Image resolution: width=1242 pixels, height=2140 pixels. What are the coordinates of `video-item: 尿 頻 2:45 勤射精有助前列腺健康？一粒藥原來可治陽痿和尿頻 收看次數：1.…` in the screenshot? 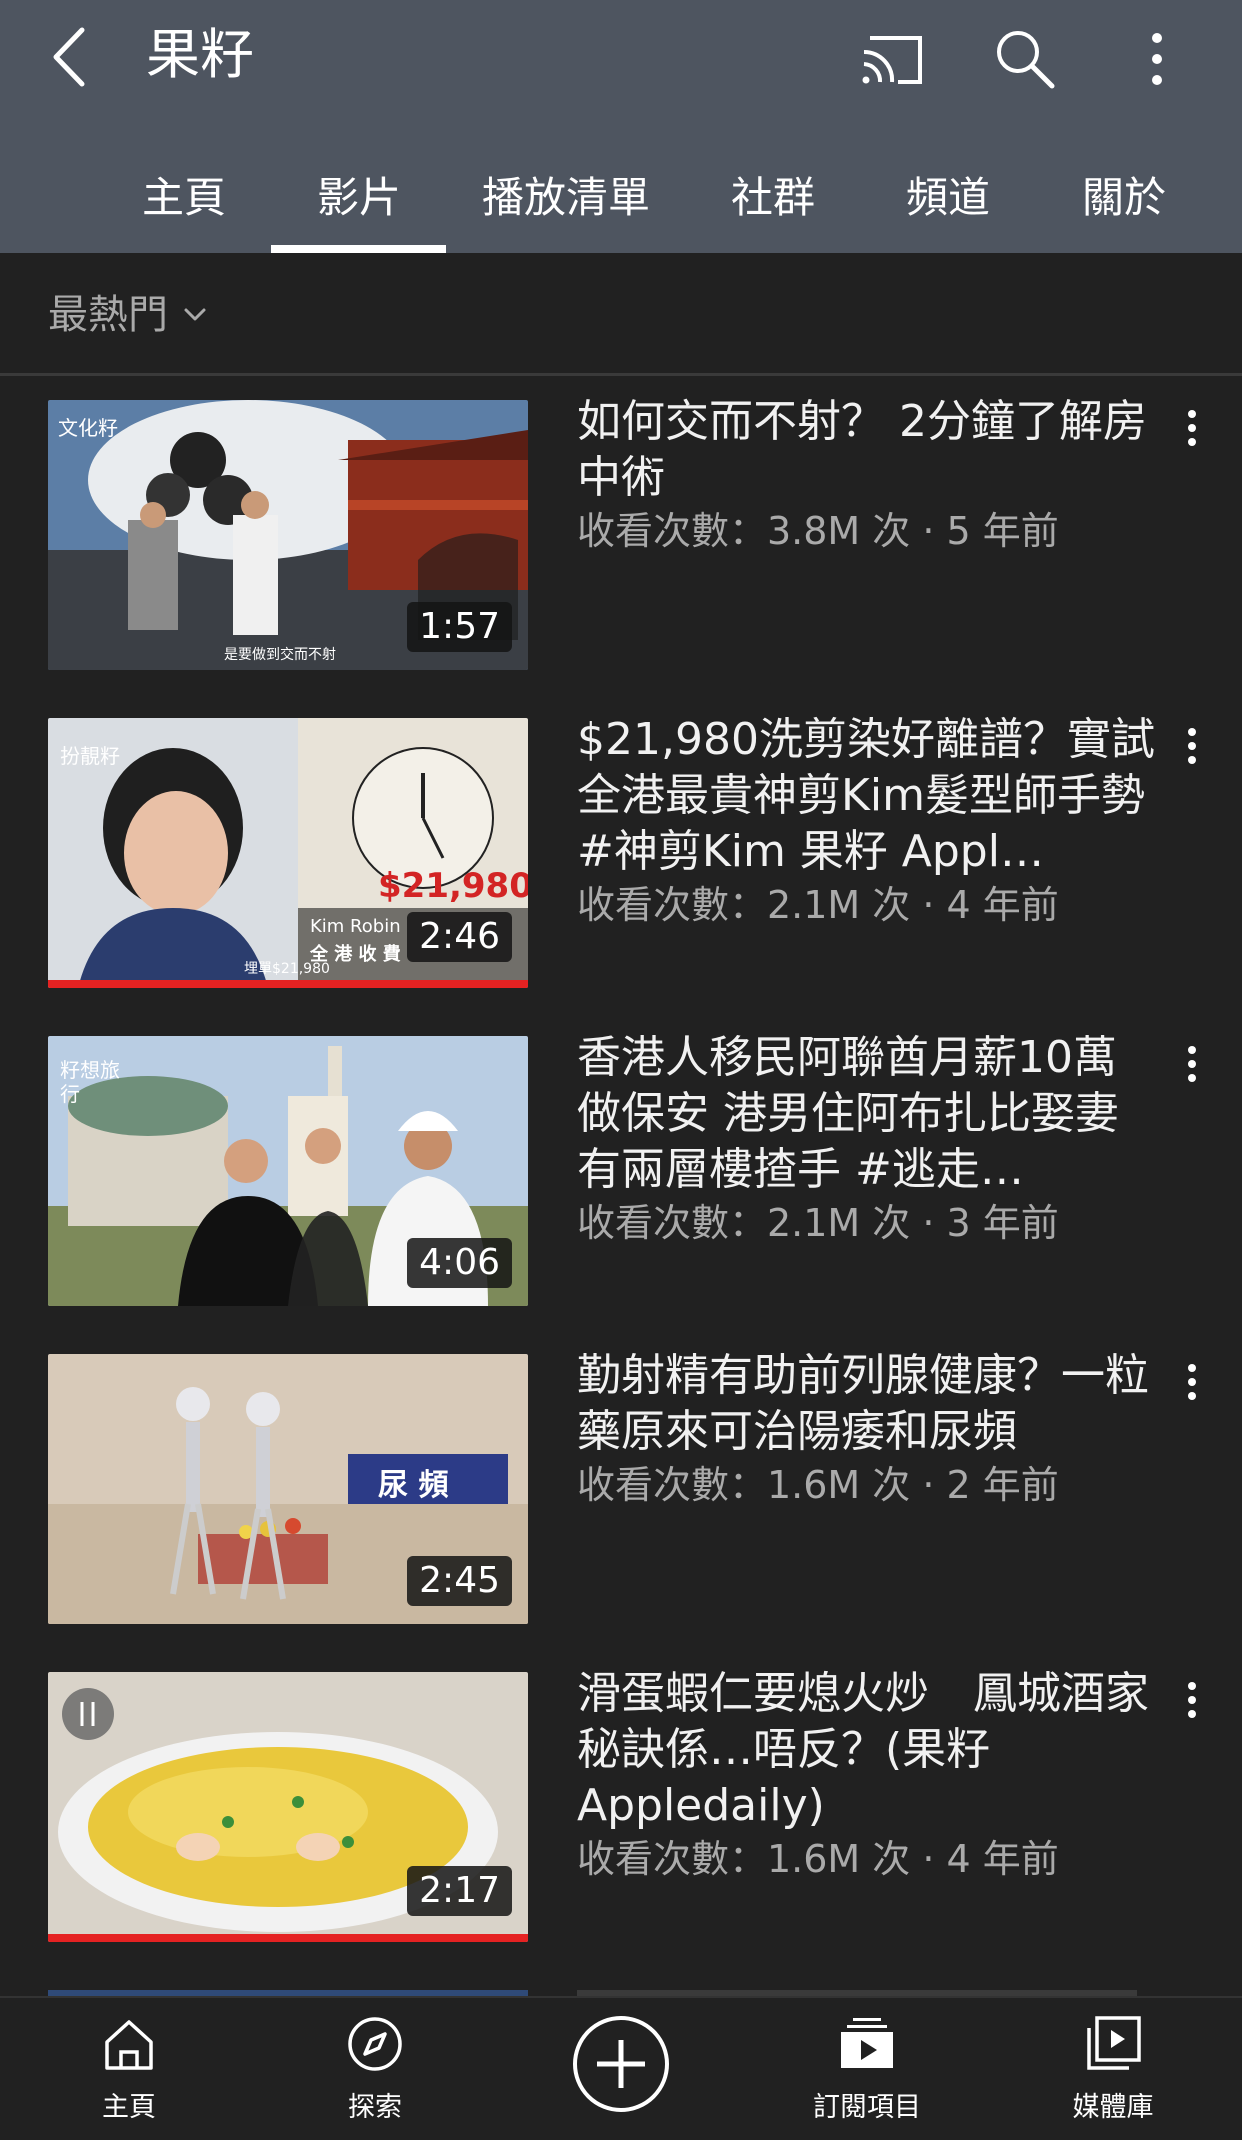 It's located at (621, 1487).